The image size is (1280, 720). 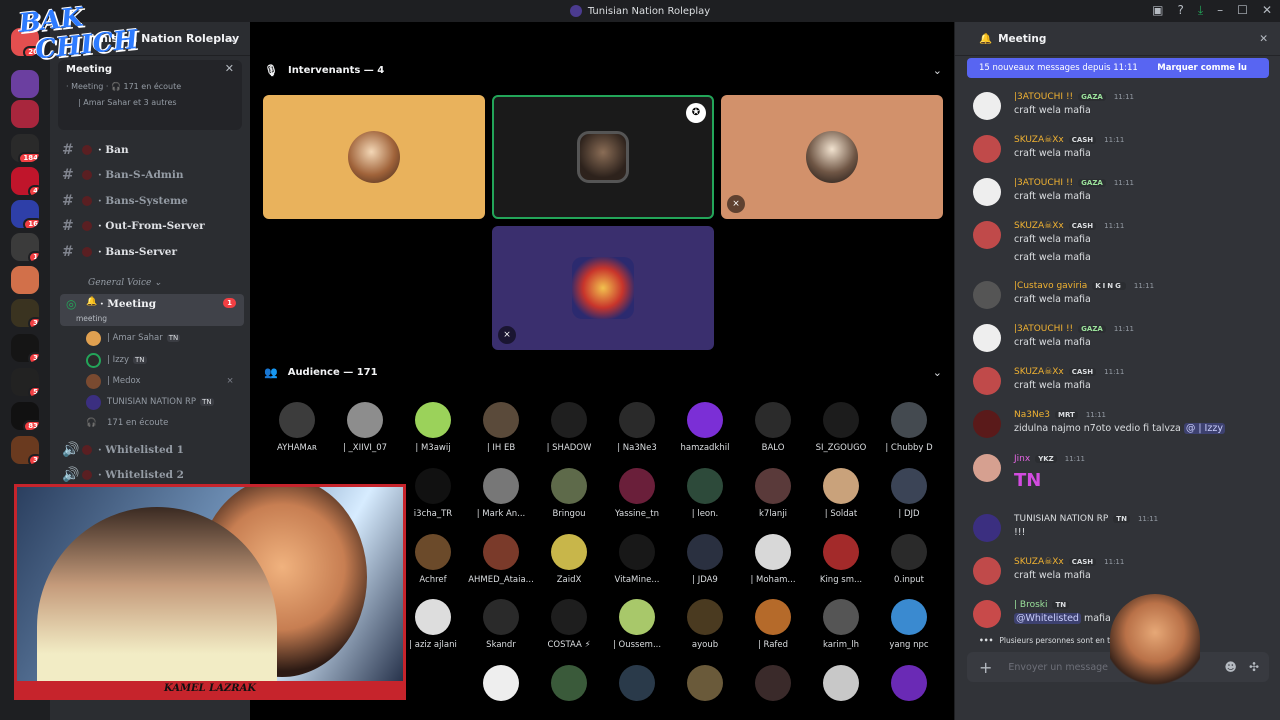 I want to click on audience-member: ayoub, so click(x=705, y=624).